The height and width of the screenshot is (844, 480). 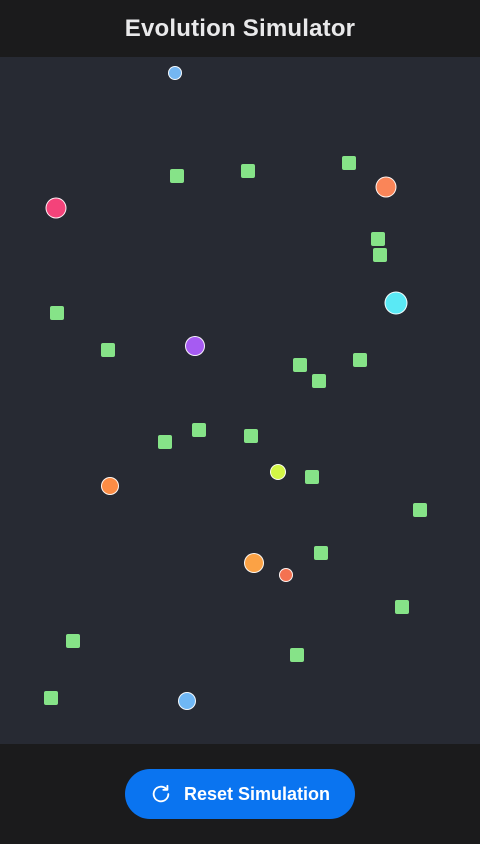 I want to click on reset-simulation-label: Reset Simulation, so click(x=257, y=793).